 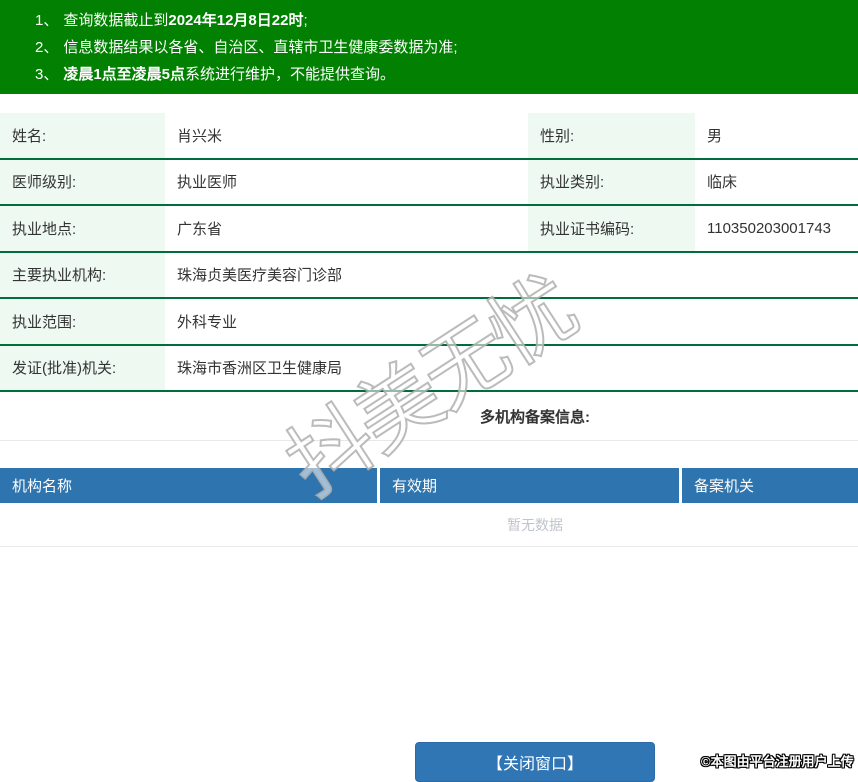 What do you see at coordinates (260, 369) in the screenshot?
I see `field-issuer-value: 珠海市香洲区卫生健康局` at bounding box center [260, 369].